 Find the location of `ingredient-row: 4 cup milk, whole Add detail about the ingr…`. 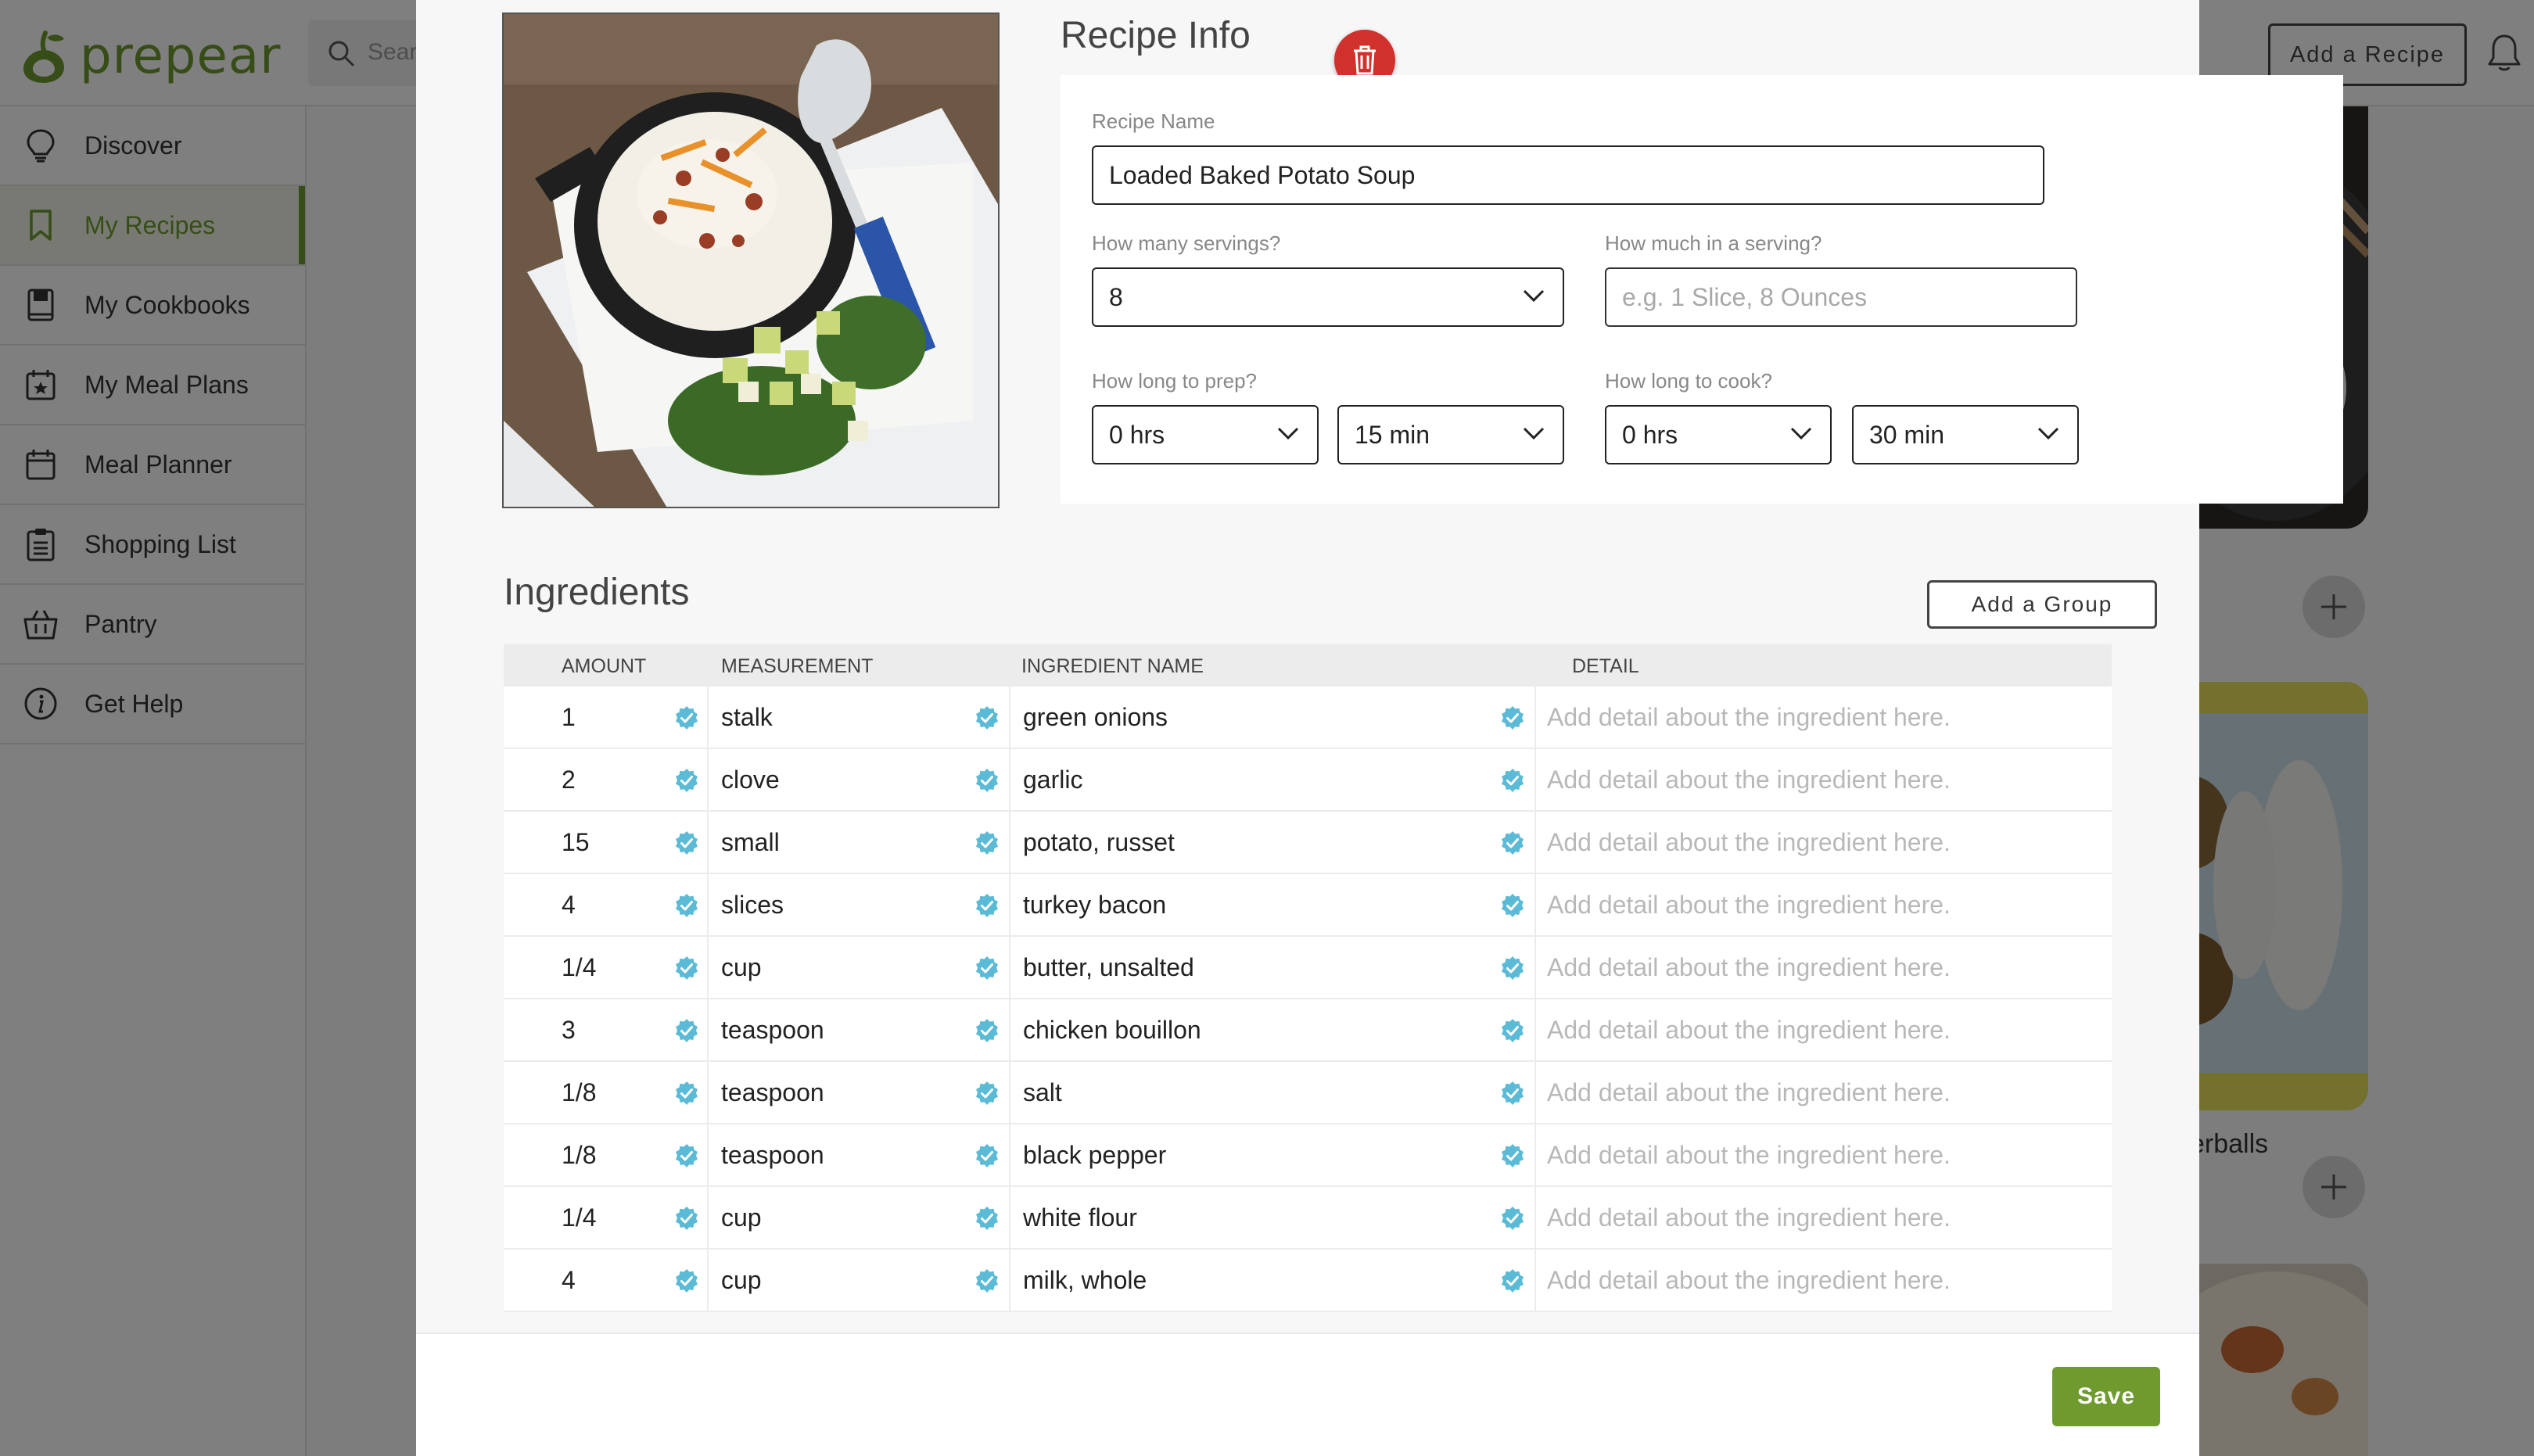

ingredient-row: 4 cup milk, whole Add detail about the ingr… is located at coordinates (1308, 1281).